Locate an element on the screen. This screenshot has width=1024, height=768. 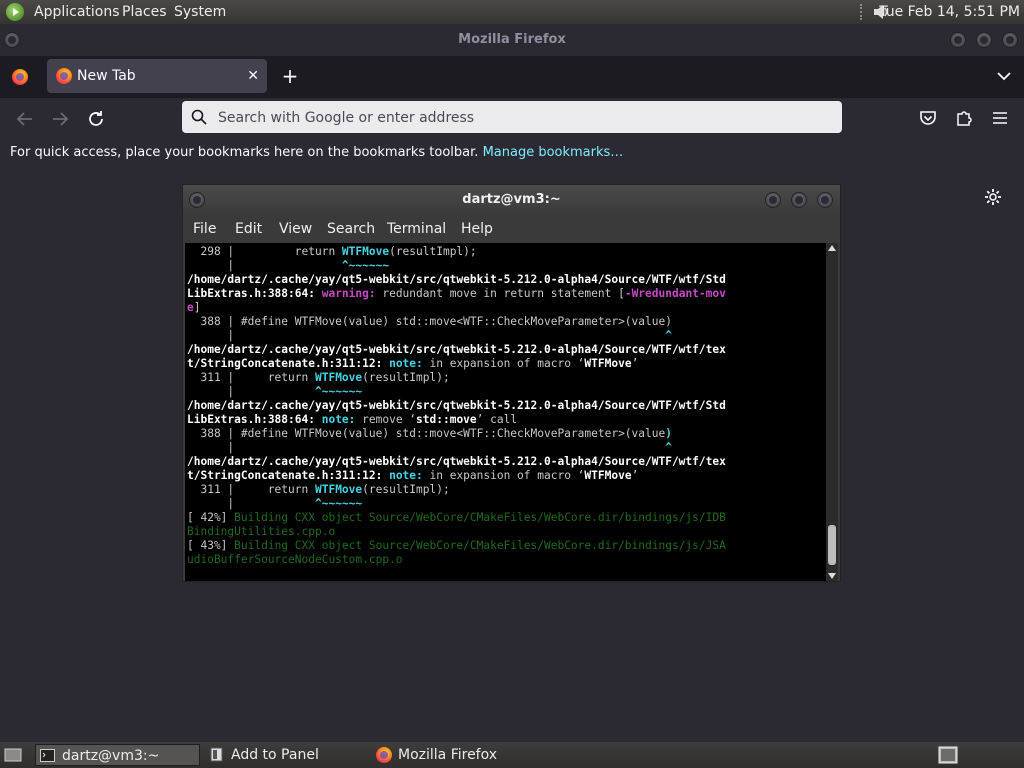
search-icon is located at coordinates (199, 117).